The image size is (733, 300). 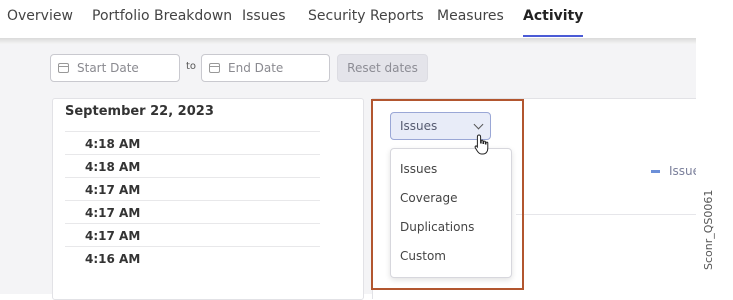 I want to click on tab-security-reports: Security Reports, so click(x=366, y=18).